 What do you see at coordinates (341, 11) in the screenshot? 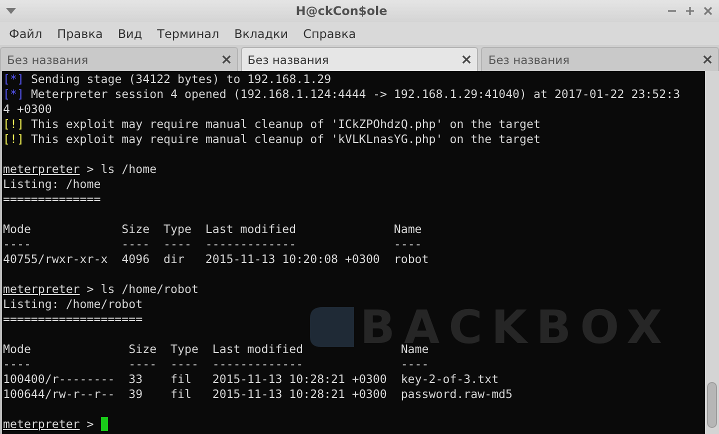
I see `window-title: H@ckCon$ole` at bounding box center [341, 11].